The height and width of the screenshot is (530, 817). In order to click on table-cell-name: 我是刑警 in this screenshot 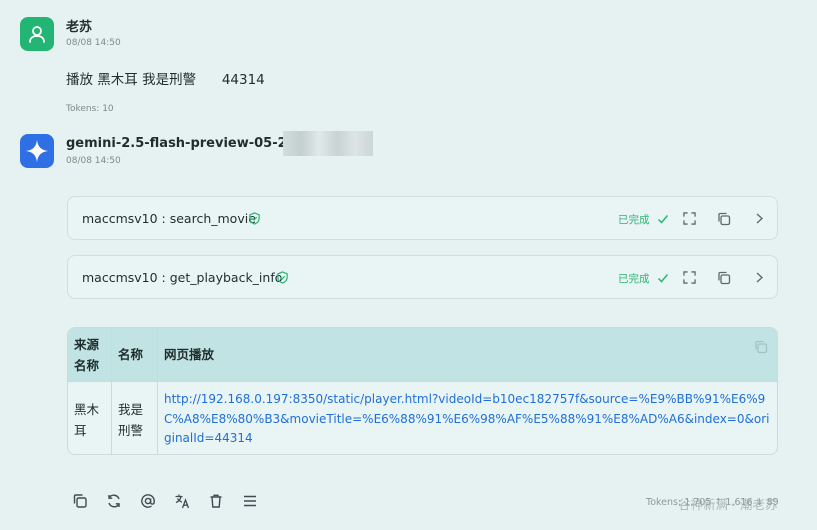, I will do `click(135, 417)`.